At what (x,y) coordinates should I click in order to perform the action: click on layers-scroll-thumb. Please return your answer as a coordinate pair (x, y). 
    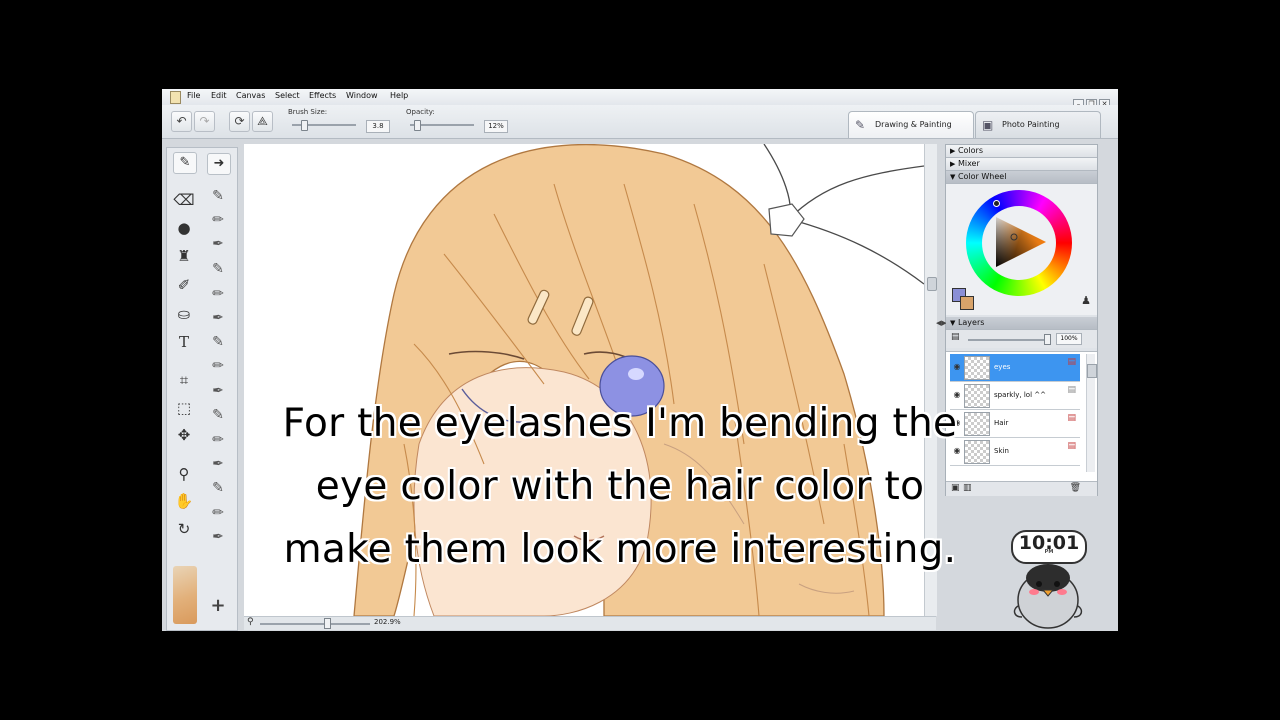
    Looking at the image, I should click on (1092, 371).